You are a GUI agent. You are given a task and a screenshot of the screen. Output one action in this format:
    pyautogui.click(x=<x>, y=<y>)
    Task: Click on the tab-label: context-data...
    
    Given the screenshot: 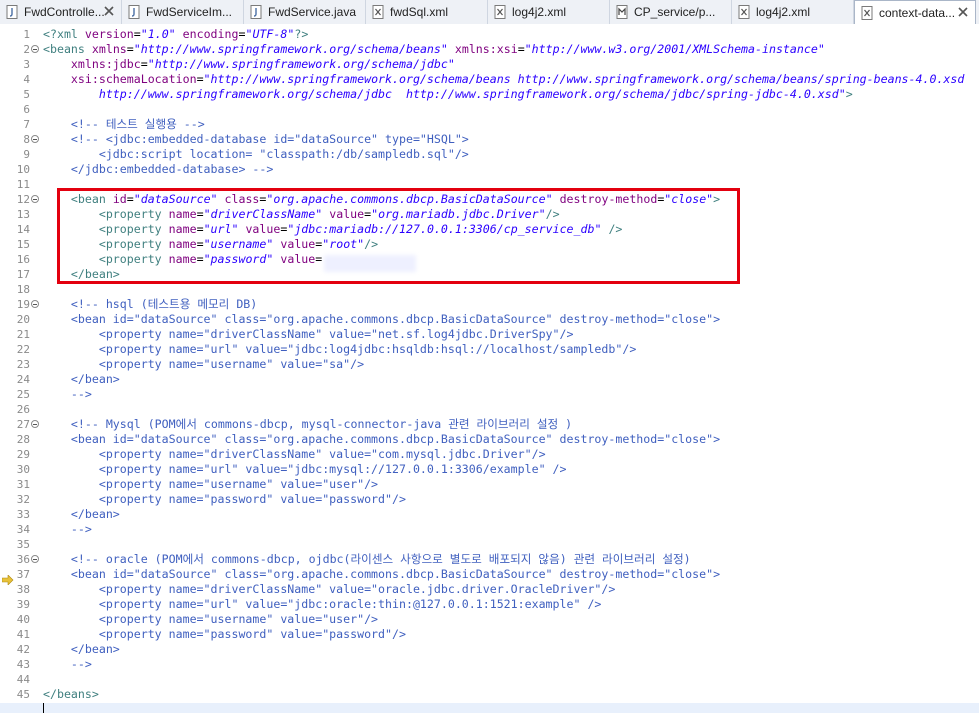 What is the action you would take?
    pyautogui.click(x=917, y=12)
    